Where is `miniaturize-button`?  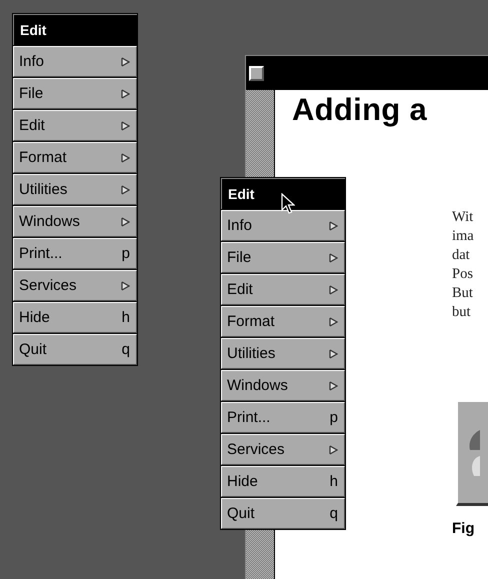 miniaturize-button is located at coordinates (256, 73).